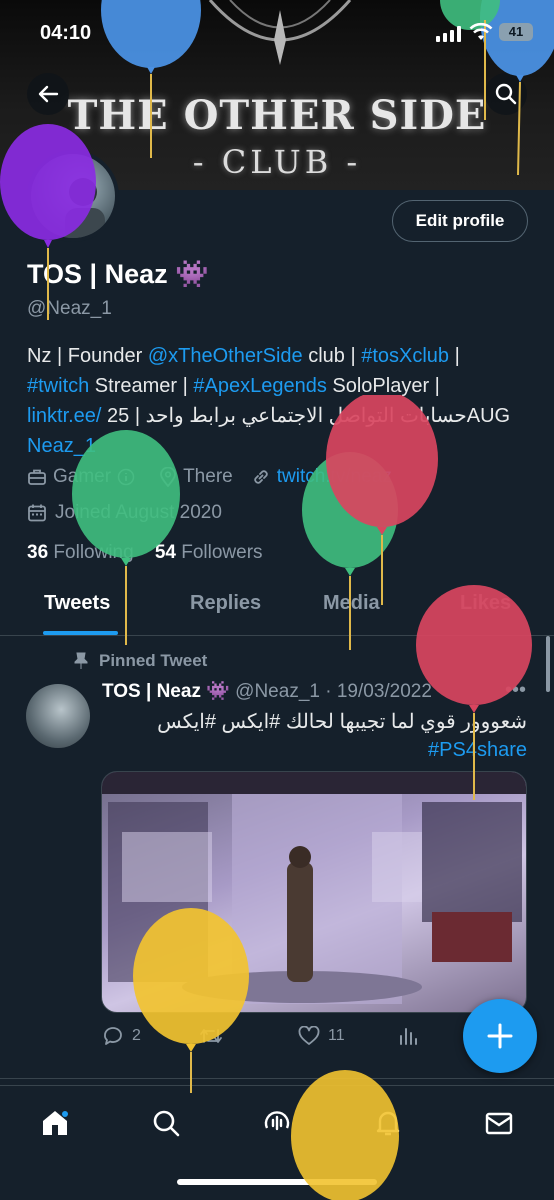 This screenshot has width=554, height=1200. Describe the element at coordinates (481, 31) in the screenshot. I see `wifi-icon` at that location.